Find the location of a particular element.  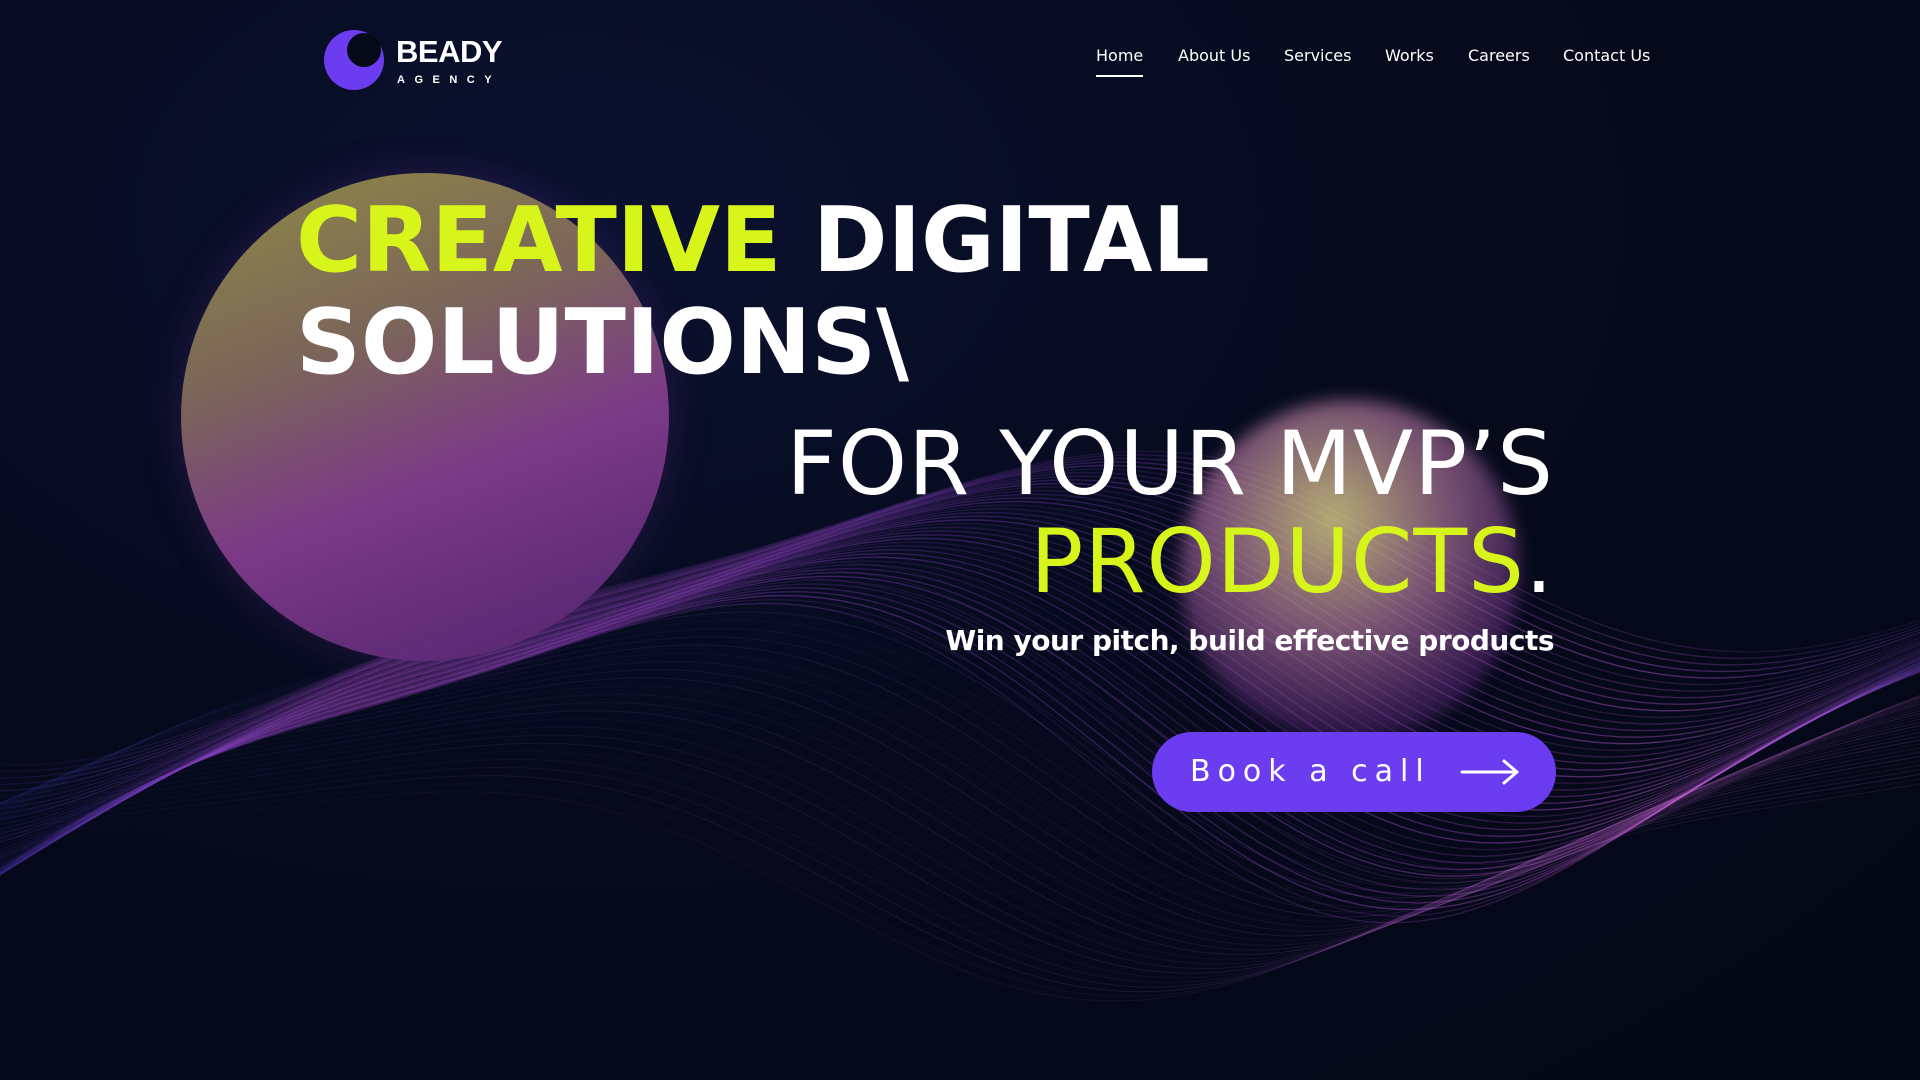

headline-period: . is located at coordinates (1539, 561).